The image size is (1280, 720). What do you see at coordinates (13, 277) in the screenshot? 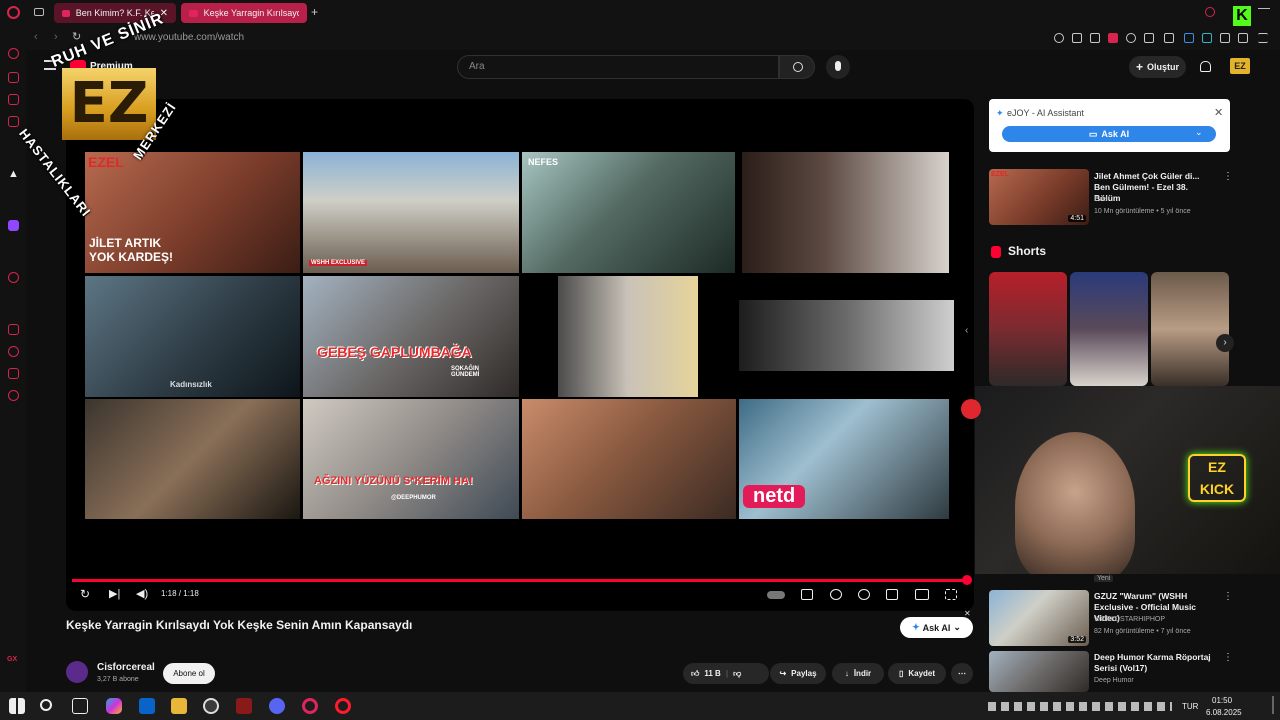
I see `sidebar-player-icon` at bounding box center [13, 277].